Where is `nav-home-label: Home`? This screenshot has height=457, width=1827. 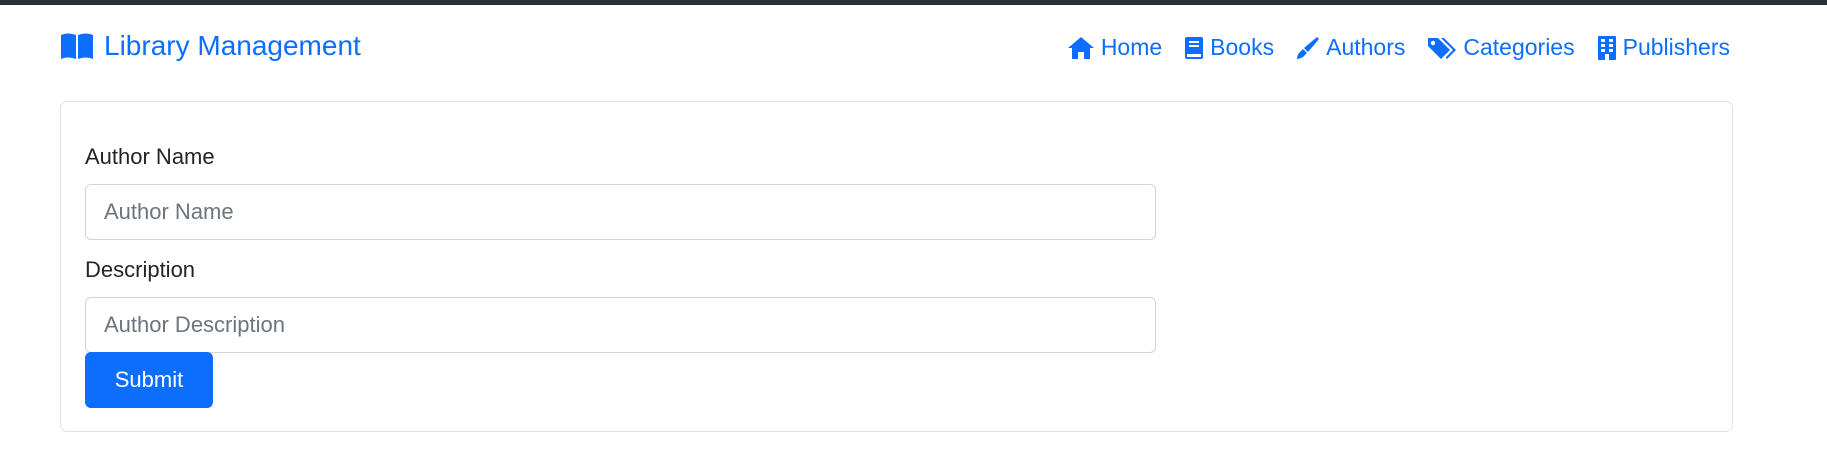 nav-home-label: Home is located at coordinates (1131, 47).